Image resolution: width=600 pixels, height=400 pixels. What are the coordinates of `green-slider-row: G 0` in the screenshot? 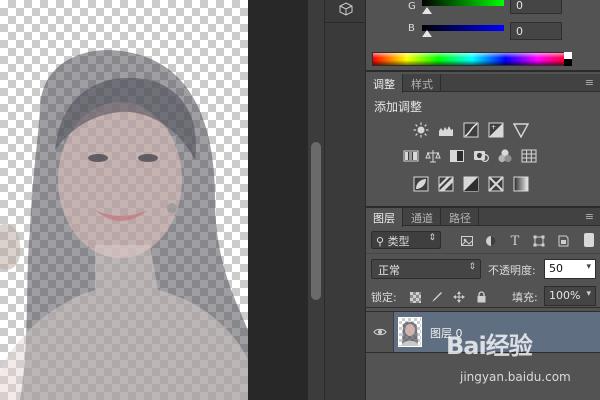 It's located at (483, 10).